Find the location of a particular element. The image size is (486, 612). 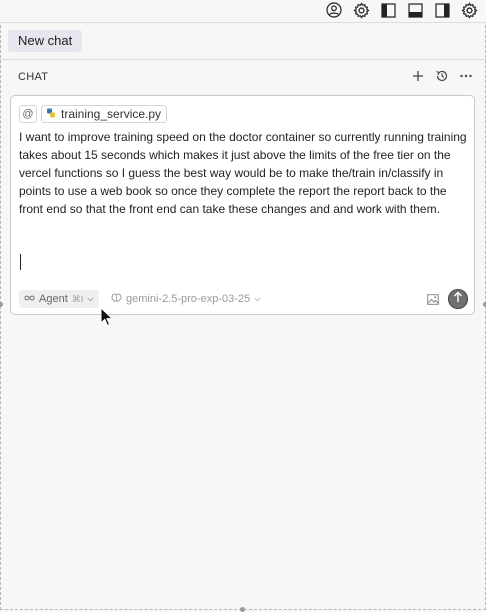

mouse-pointer-icon is located at coordinates (107, 319).